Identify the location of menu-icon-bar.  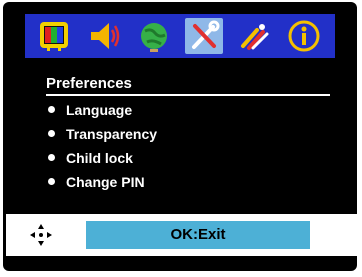
(180, 36).